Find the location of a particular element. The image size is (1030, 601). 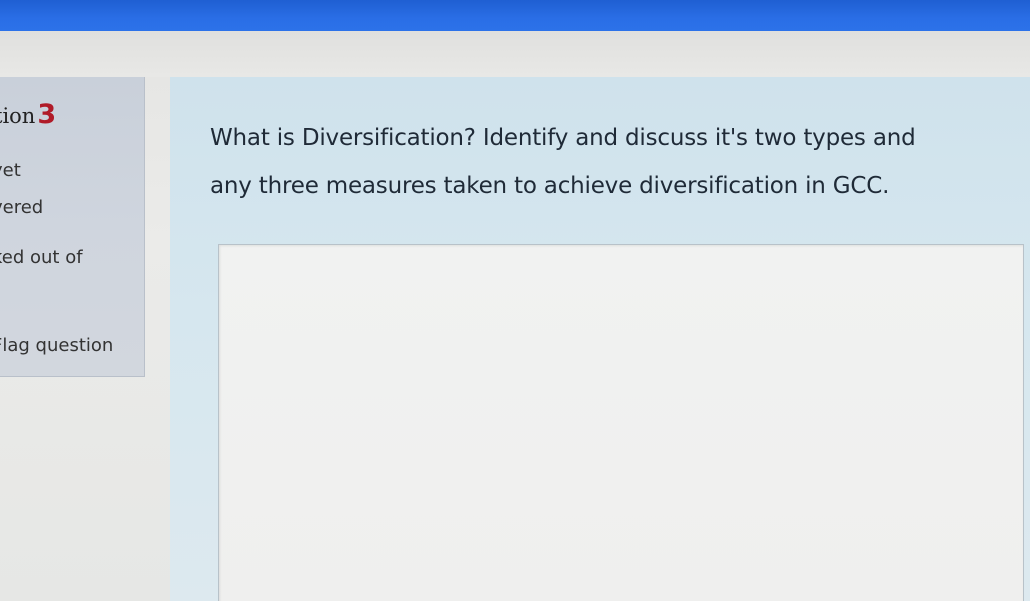

question-info-panel: tion3 yet vered ked out of Flag question is located at coordinates (72, 227).